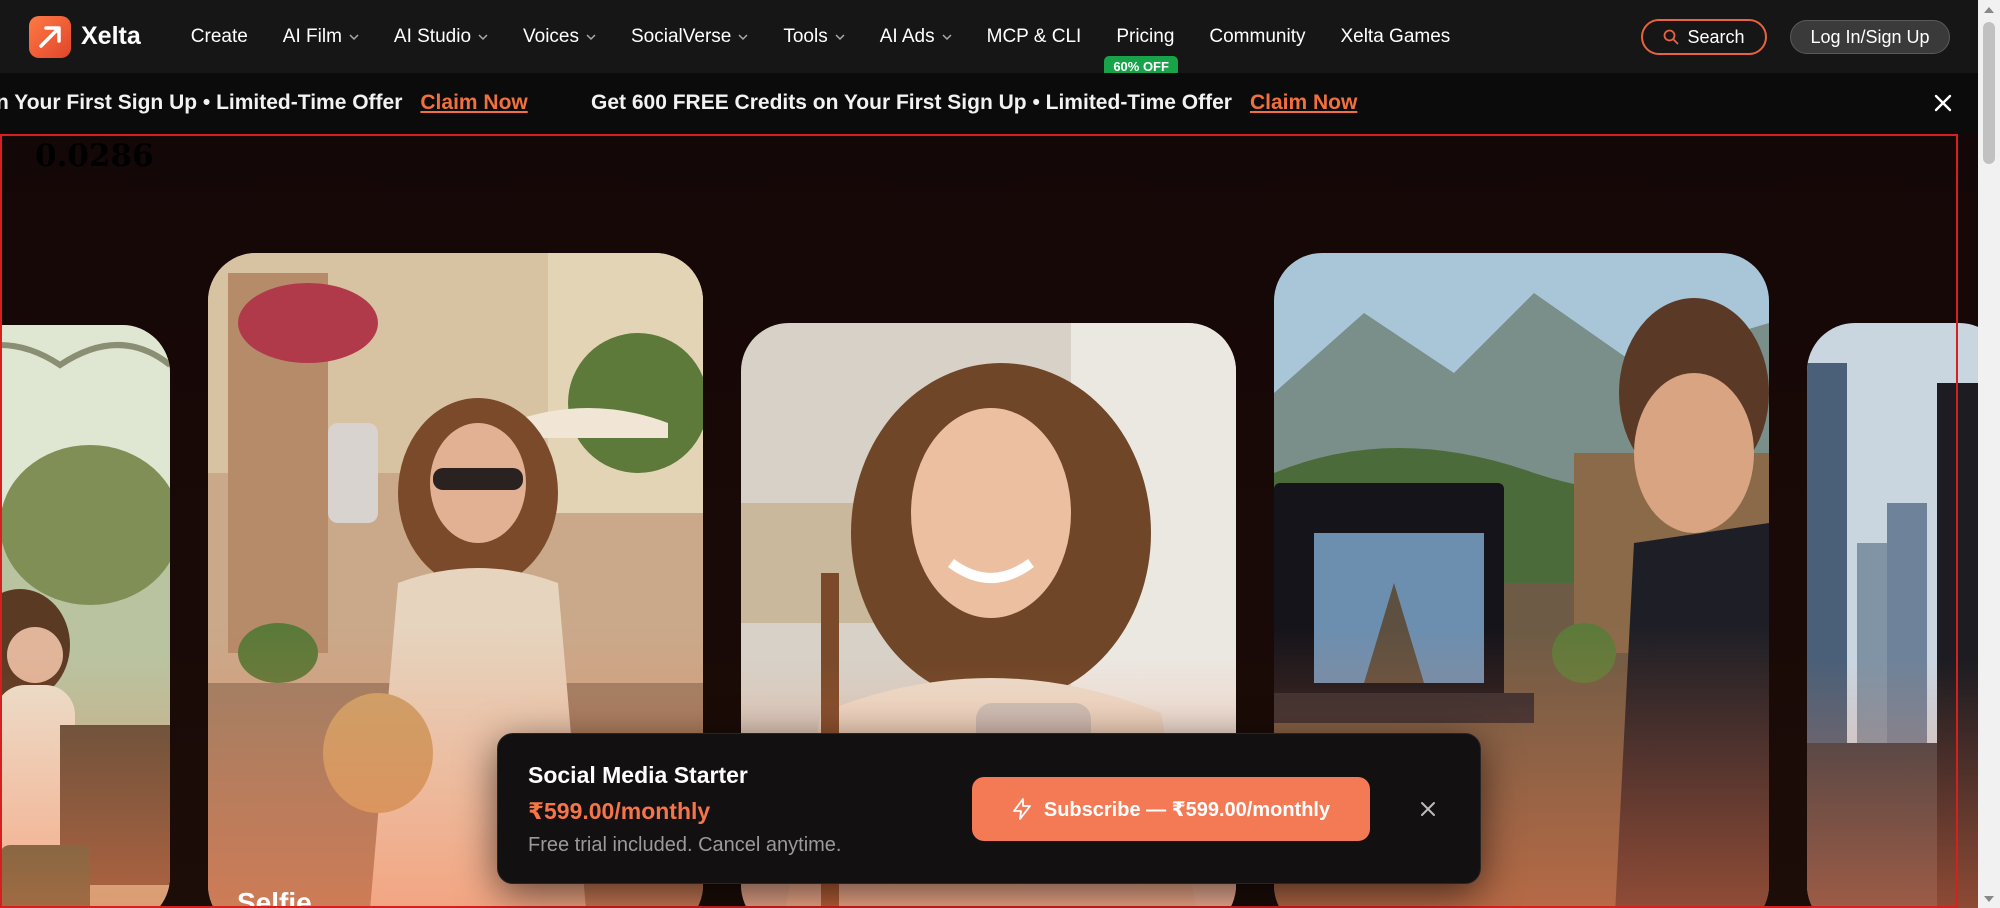  What do you see at coordinates (1989, 899) in the screenshot?
I see `scroll-down-icon` at bounding box center [1989, 899].